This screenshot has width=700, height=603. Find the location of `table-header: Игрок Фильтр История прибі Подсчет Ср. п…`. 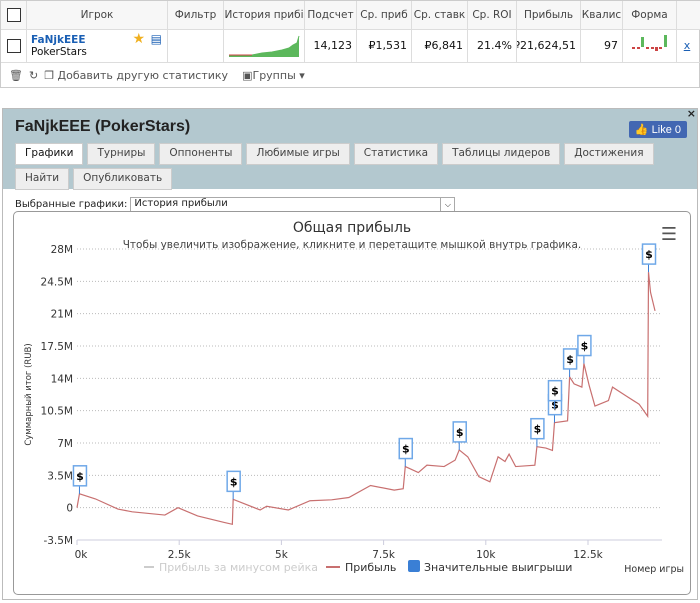

table-header: Игрок Фильтр История прибі Подсчет Ср. п… is located at coordinates (350, 15).